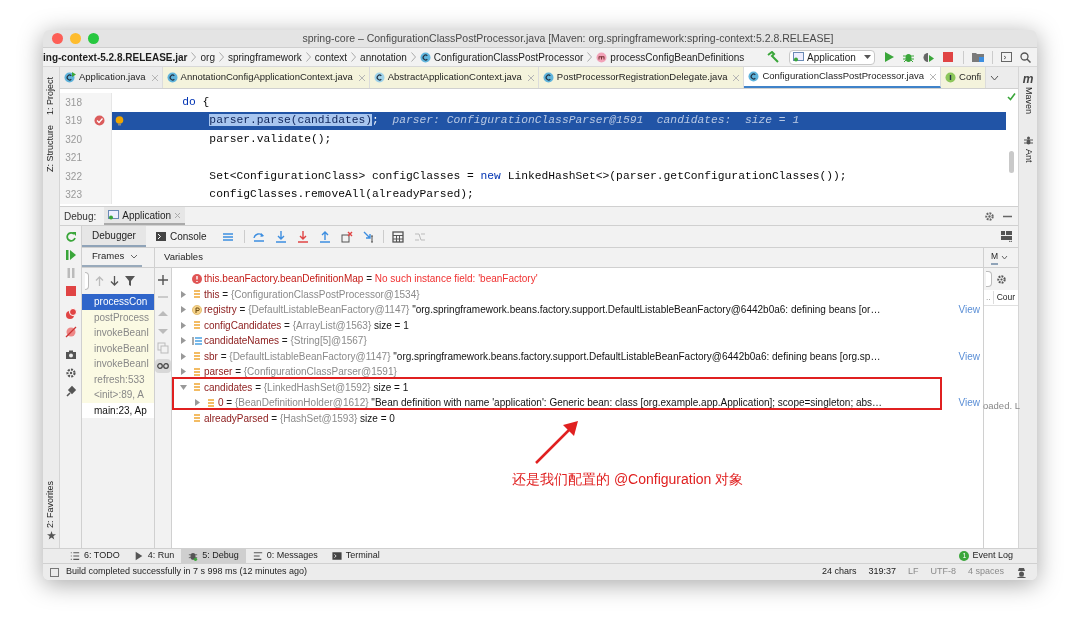 The height and width of the screenshot is (637, 1080). I want to click on variable-entry: parser = {ConfigurationClassParser@1591}, so click(592, 372).